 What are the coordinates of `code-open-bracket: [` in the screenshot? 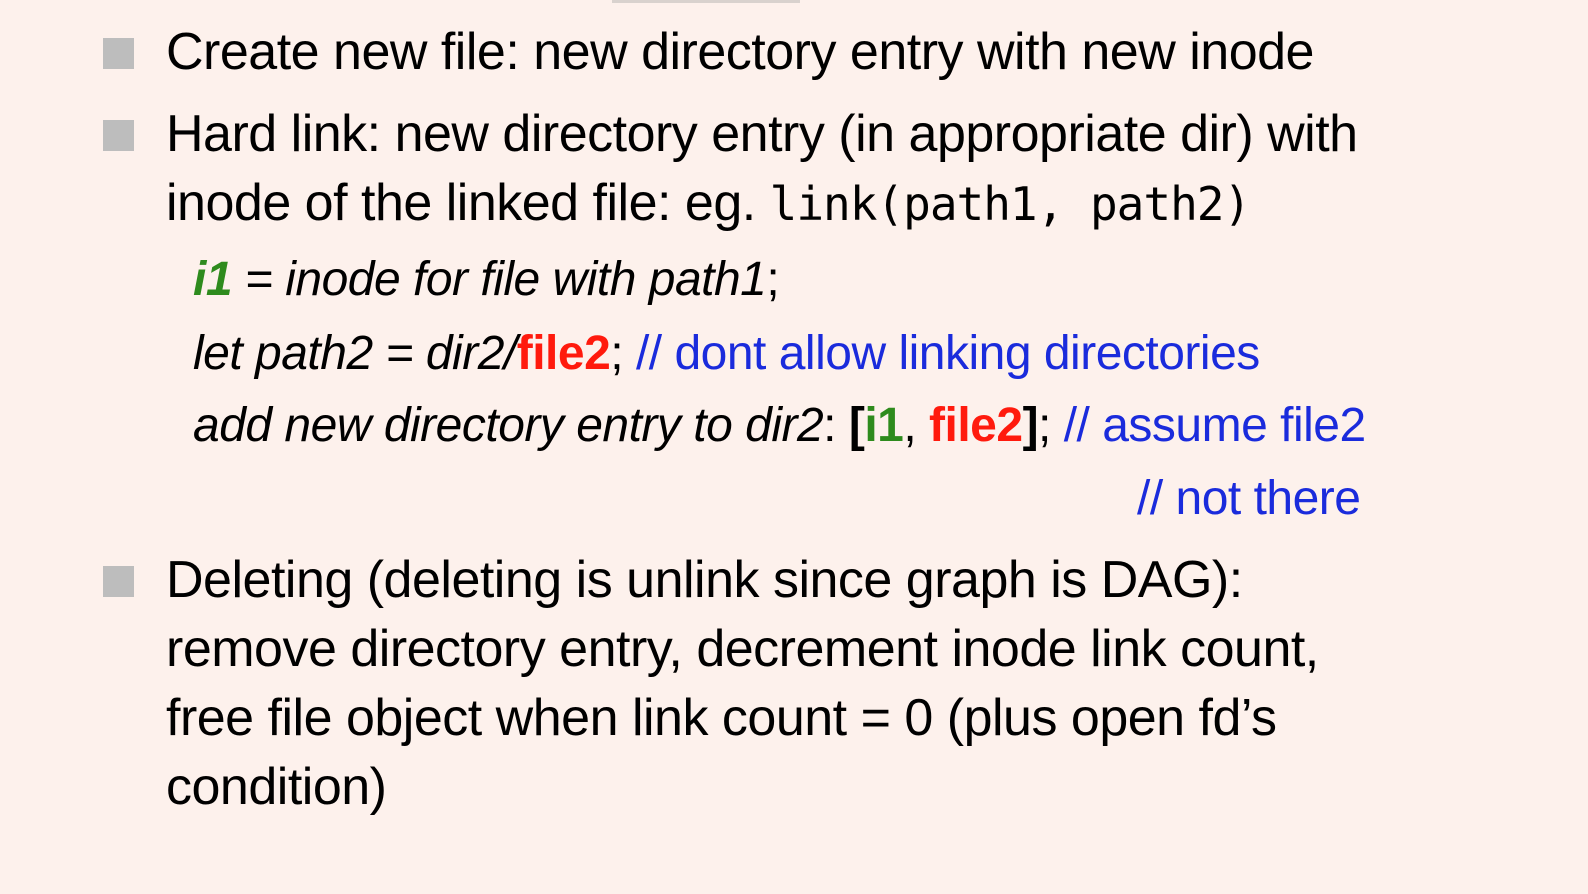 It's located at (856, 425).